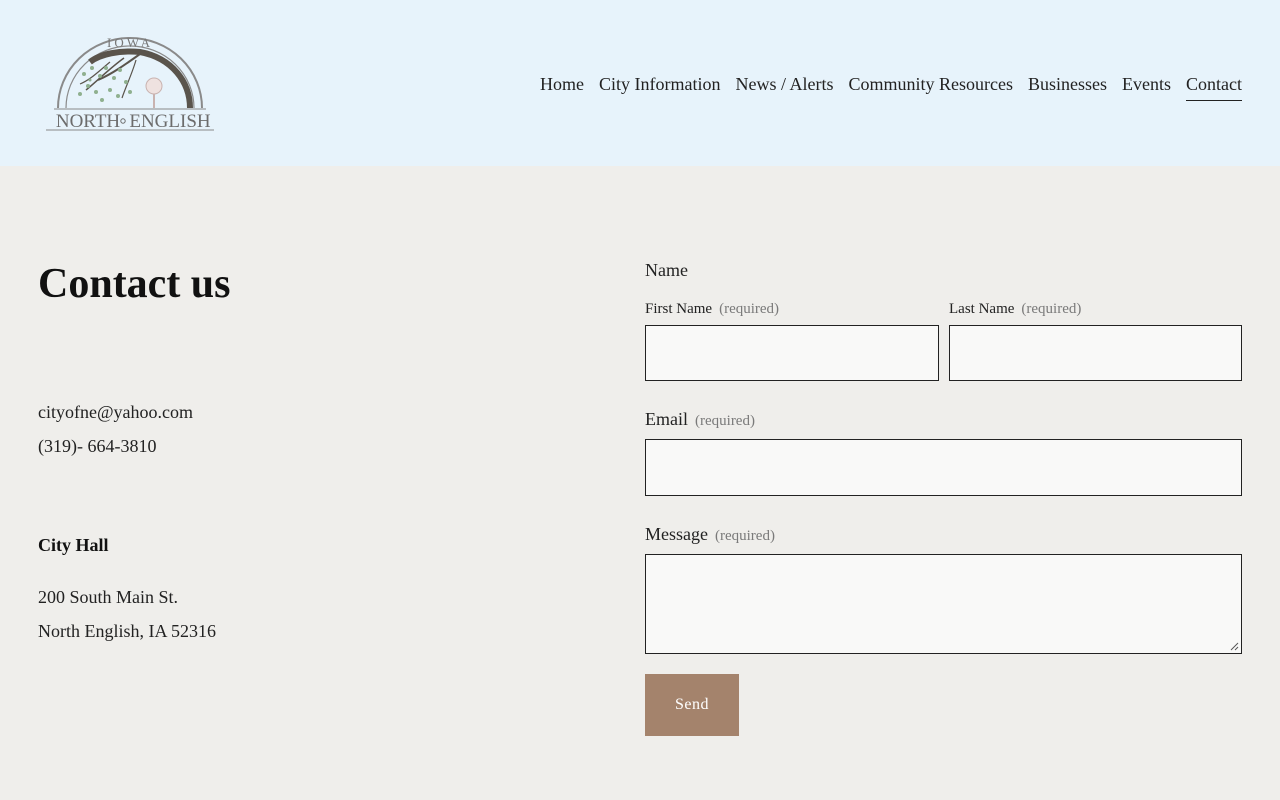 The width and height of the screenshot is (1280, 800). I want to click on svg-text: IOWA, so click(130, 42).